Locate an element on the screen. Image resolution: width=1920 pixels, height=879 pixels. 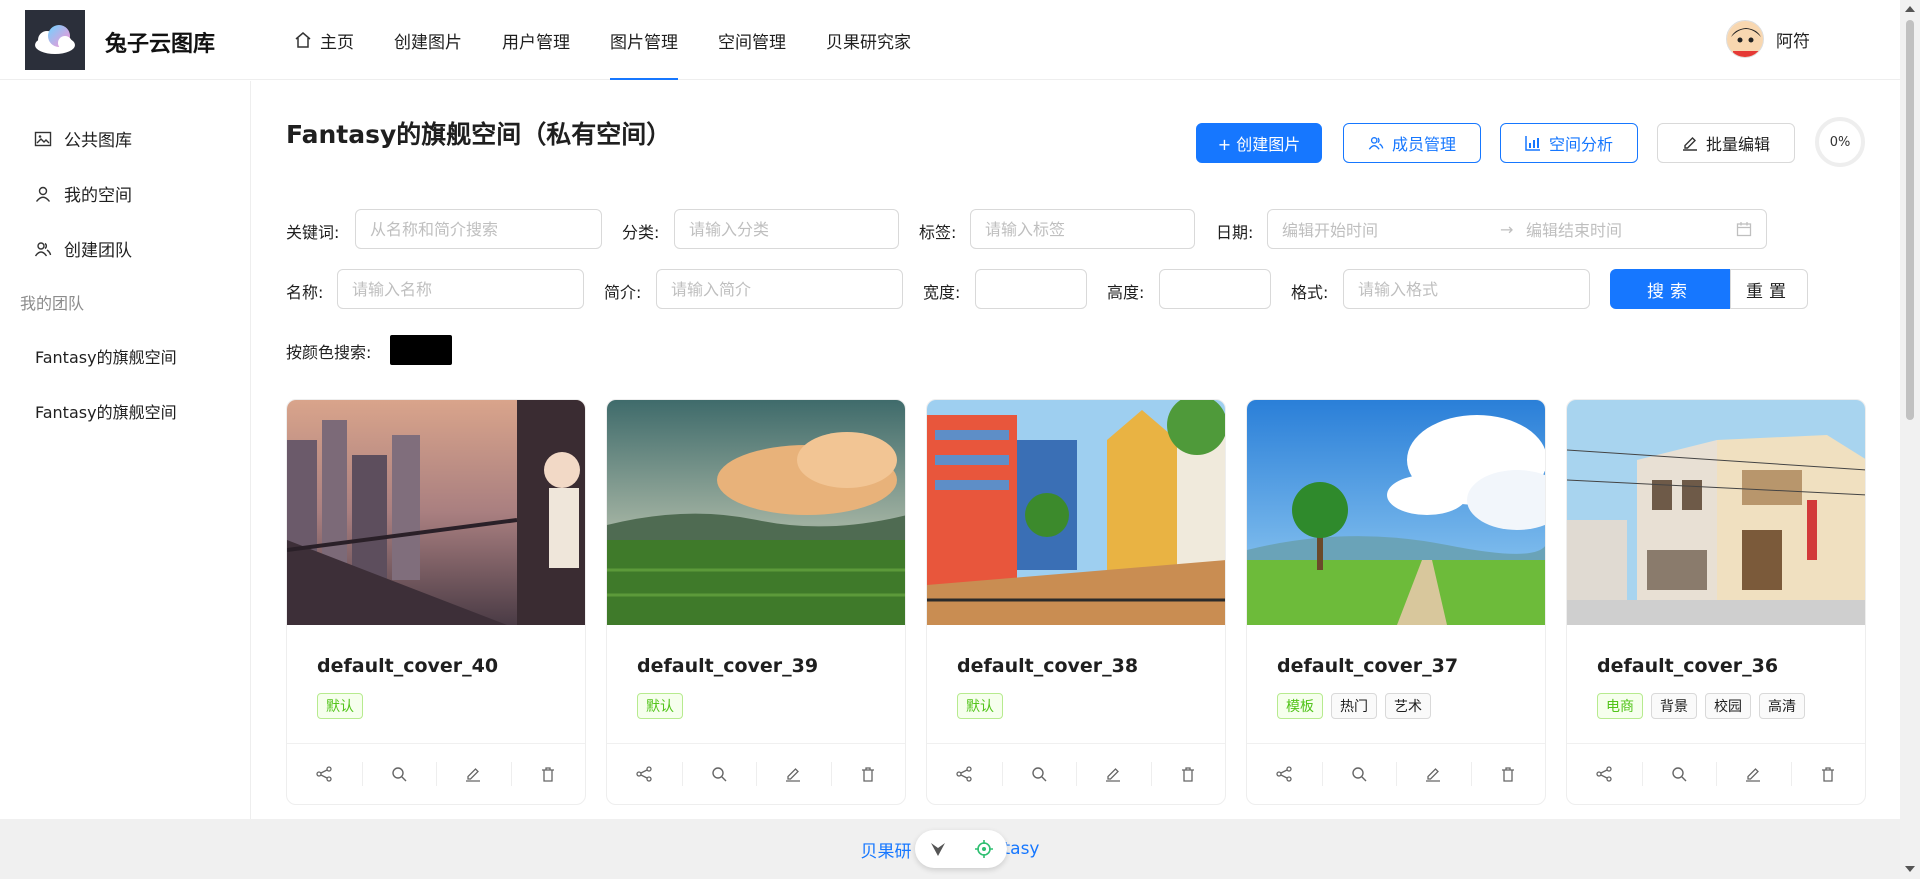
avatar is located at coordinates (1745, 39).